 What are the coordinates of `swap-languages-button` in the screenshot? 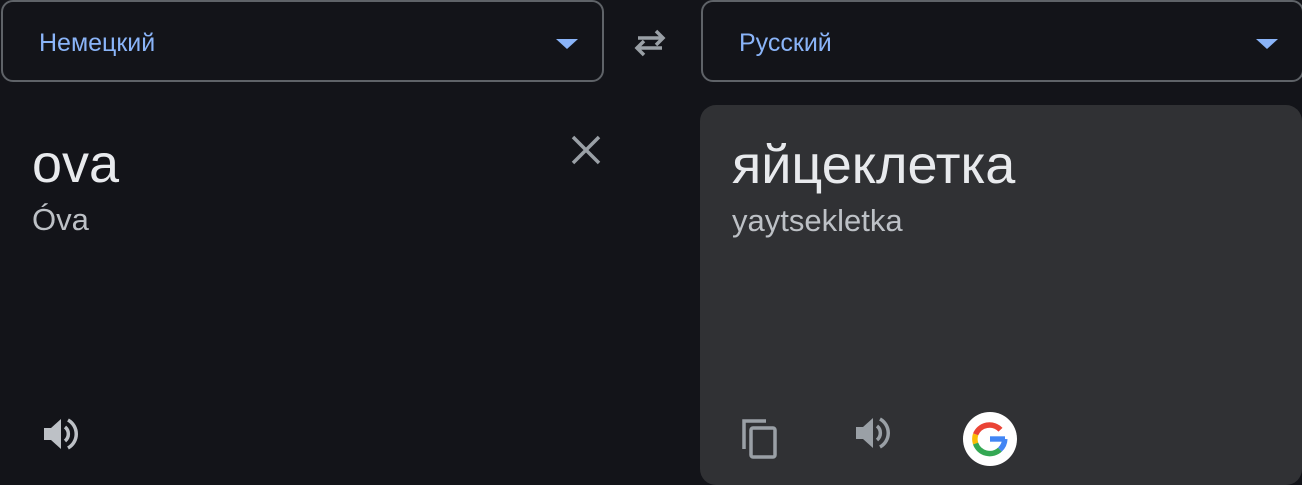 It's located at (650, 42).